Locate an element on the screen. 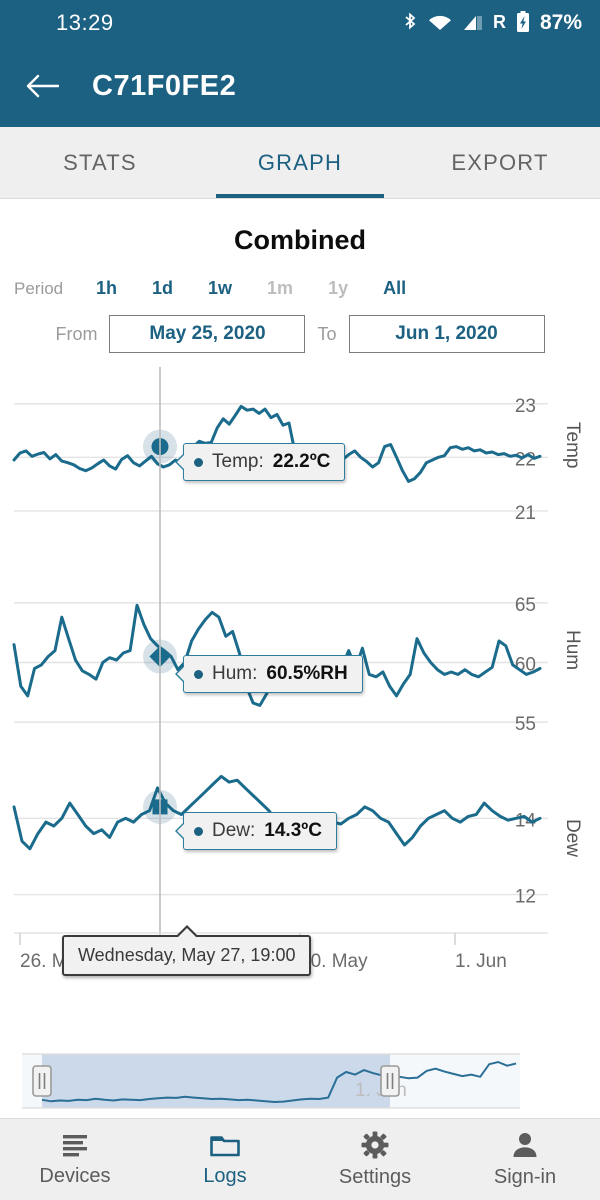  y-tick-label: 55 is located at coordinates (525, 724).